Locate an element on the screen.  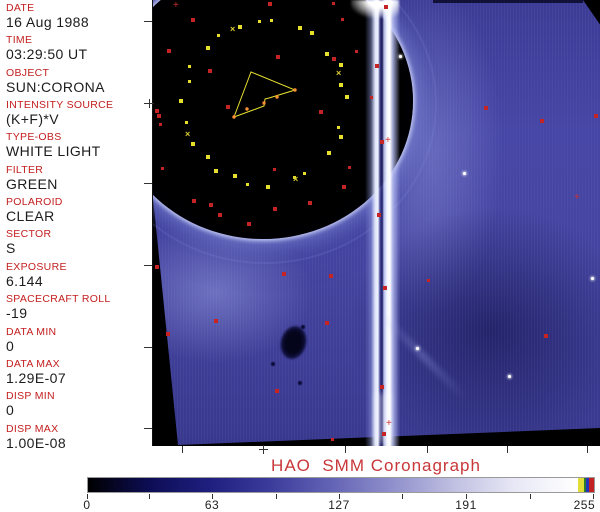
metadata-field: SPACECRAFT ROLL -19 is located at coordinates (79, 307).